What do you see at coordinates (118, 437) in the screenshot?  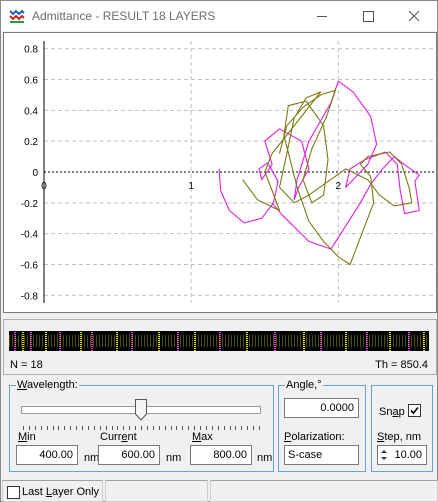 I see `current-label: Current` at bounding box center [118, 437].